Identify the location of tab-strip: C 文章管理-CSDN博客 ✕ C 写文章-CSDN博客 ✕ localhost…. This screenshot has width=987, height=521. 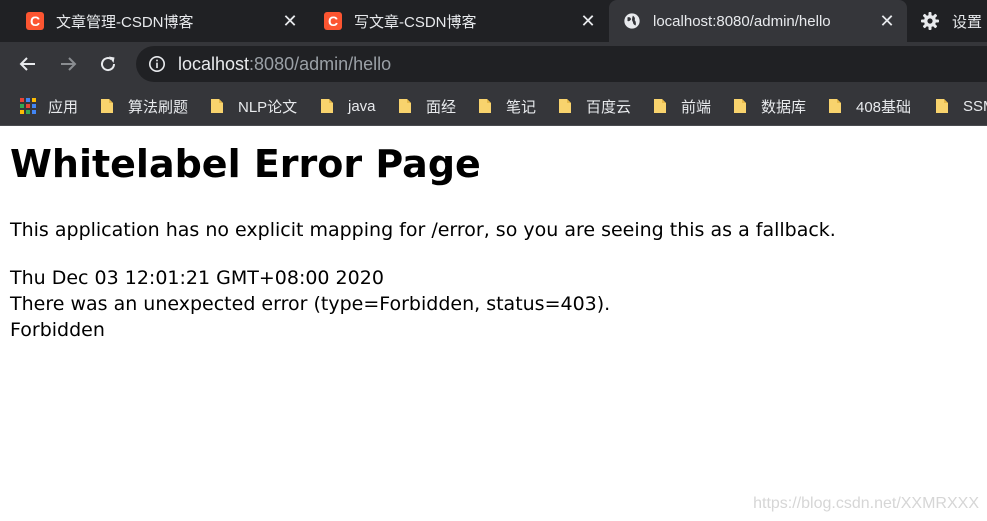
(493, 21).